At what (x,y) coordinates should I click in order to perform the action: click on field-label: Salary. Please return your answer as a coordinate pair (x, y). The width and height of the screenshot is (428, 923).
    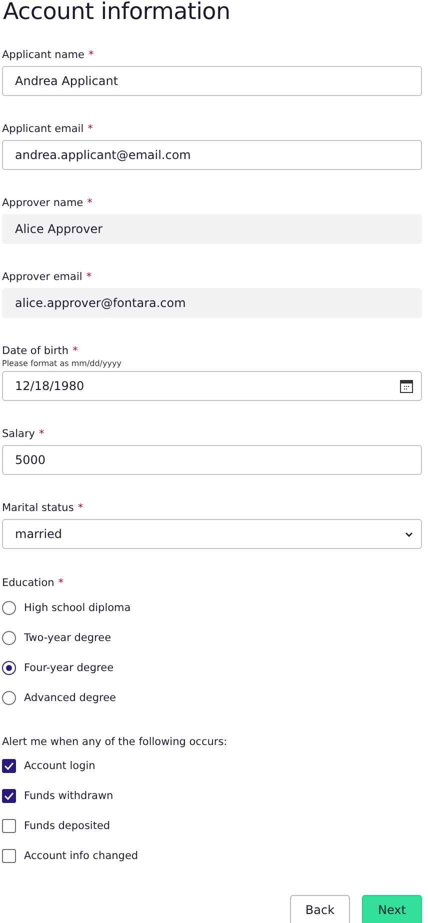
    Looking at the image, I should click on (18, 434).